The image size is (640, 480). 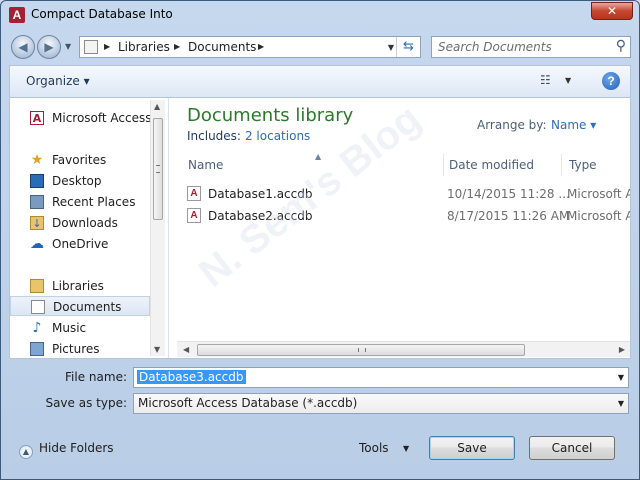 I want to click on save-as-type-label: Save as type:, so click(x=86, y=403).